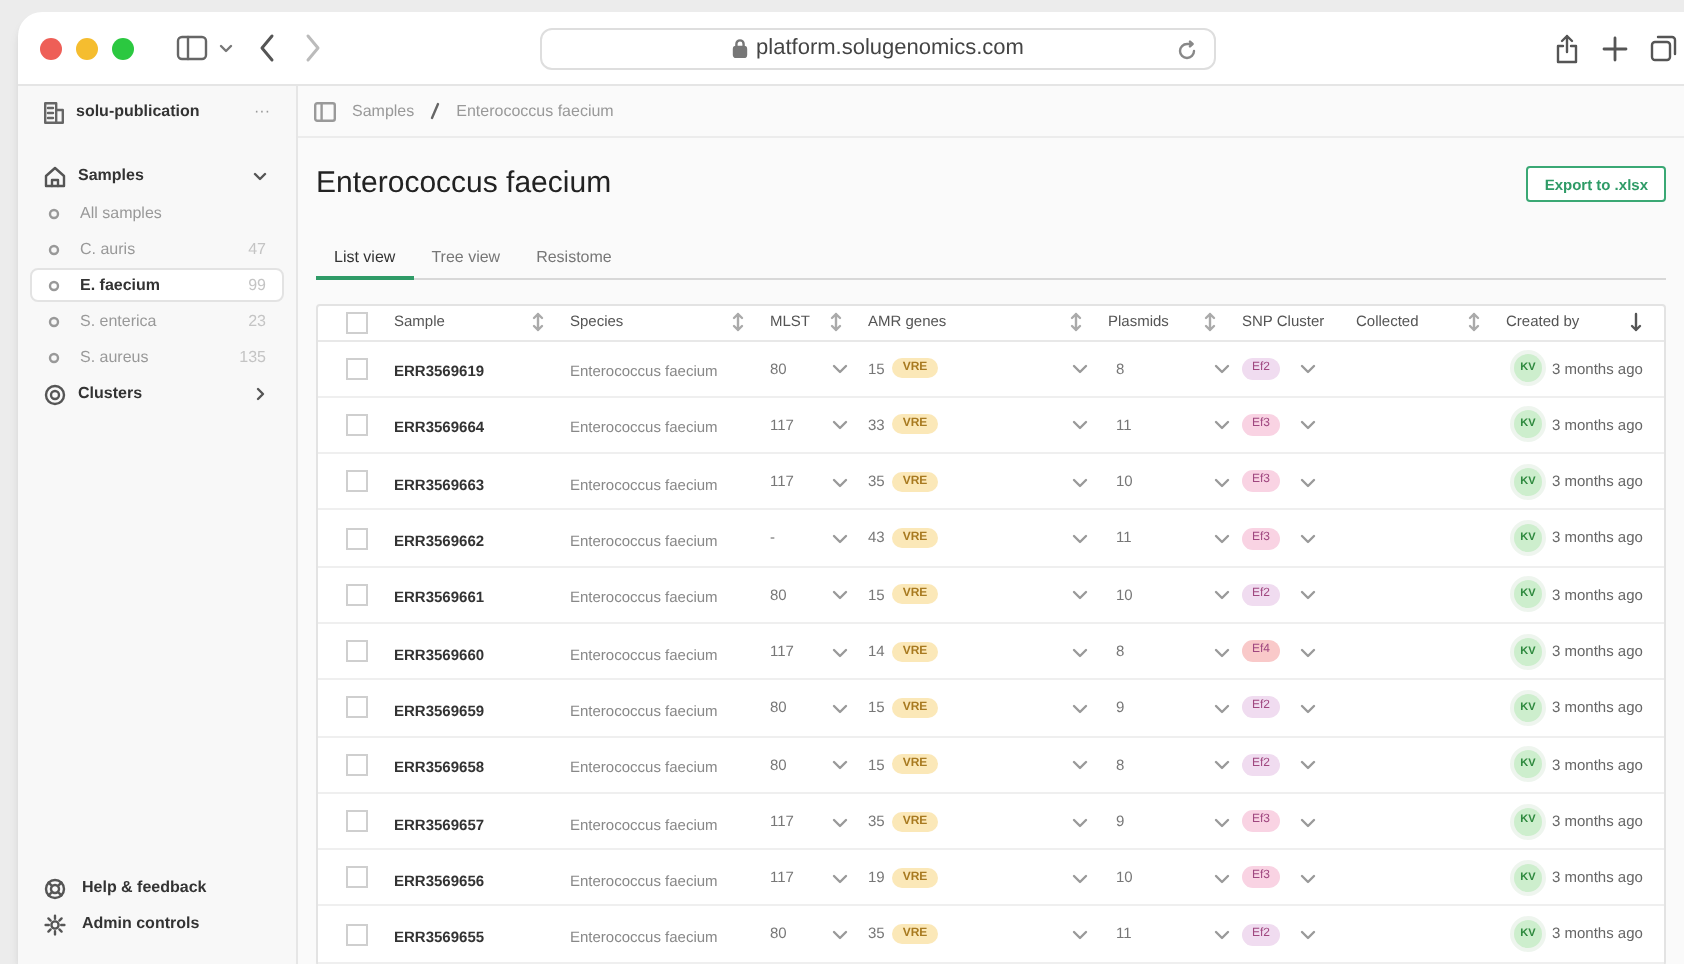 Image resolution: width=1684 pixels, height=964 pixels. Describe the element at coordinates (138, 112) in the screenshot. I see `workspace-name: solu-publication` at that location.